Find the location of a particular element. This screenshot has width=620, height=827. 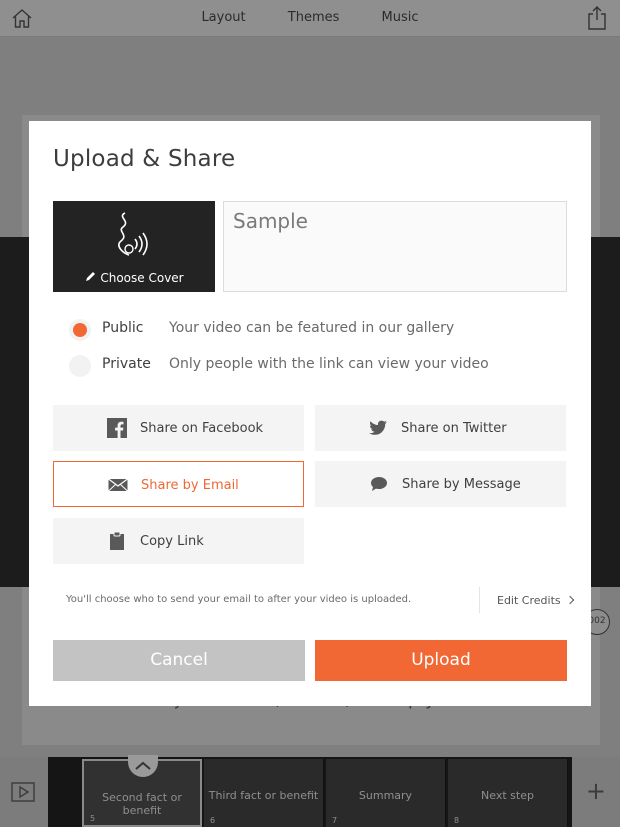

choose-cover-label: Choose Cover is located at coordinates (134, 278).